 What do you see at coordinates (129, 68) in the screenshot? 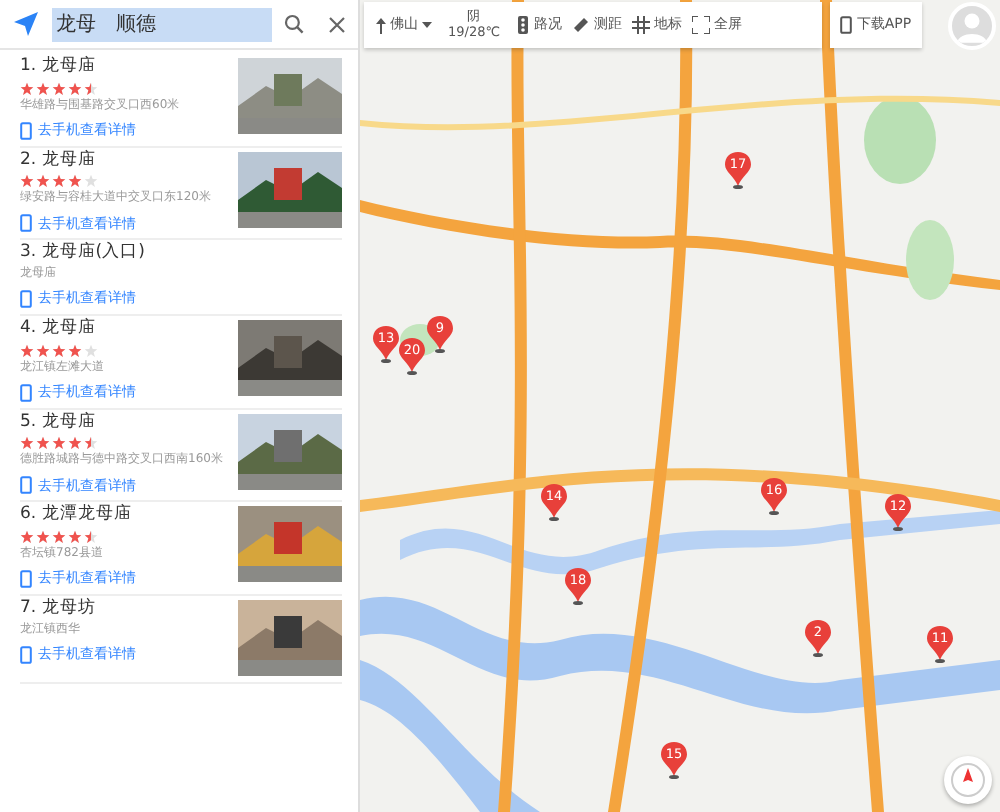
I see `result-title: 1. 龙母庙` at bounding box center [129, 68].